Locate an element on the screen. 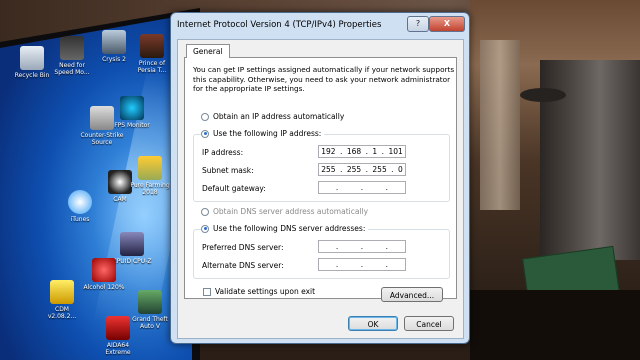 This screenshot has width=640, height=360. checkbox-box is located at coordinates (207, 291).